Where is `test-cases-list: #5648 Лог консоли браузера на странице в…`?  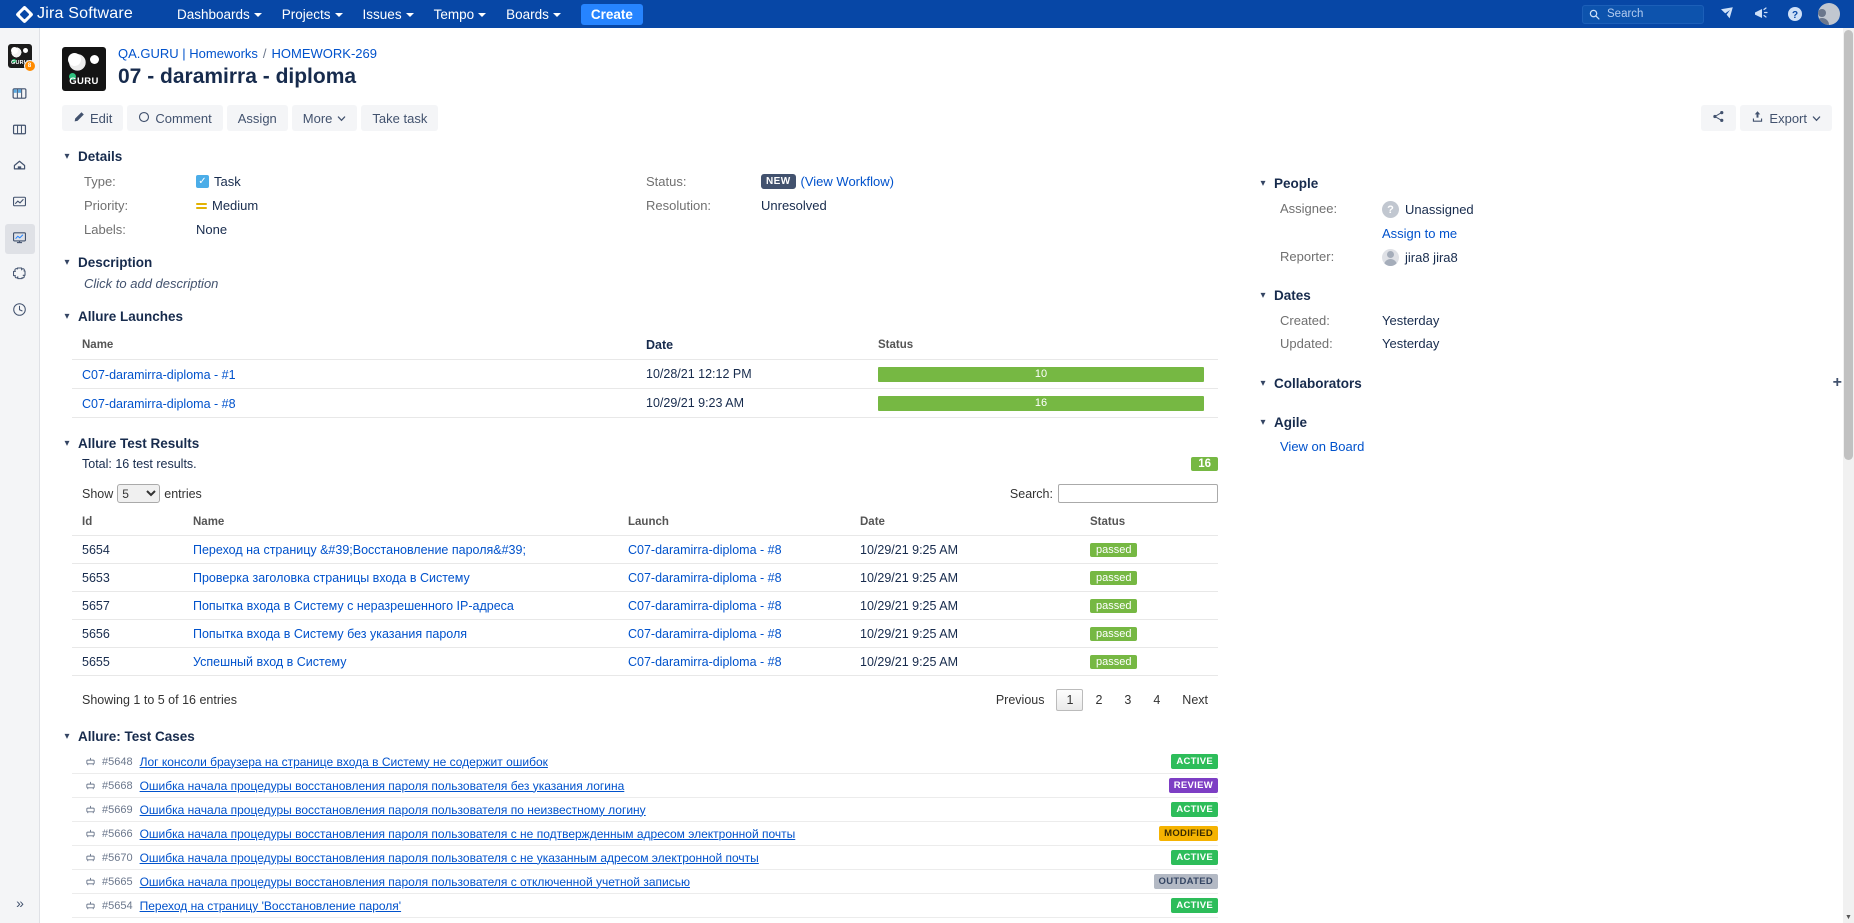
test-cases-list: #5648 Лог консоли браузера на странице в… is located at coordinates (645, 834).